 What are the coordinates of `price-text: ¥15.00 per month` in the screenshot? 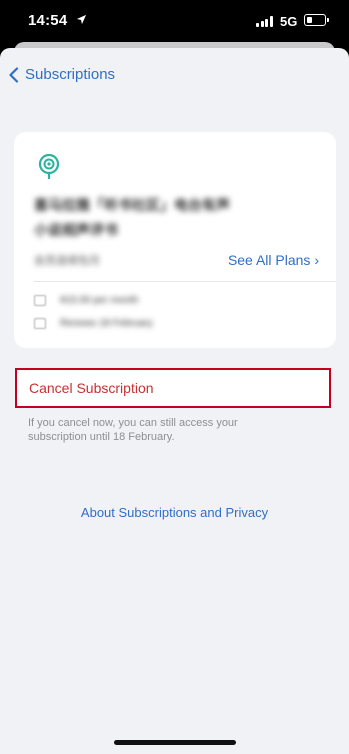 It's located at (99, 300).